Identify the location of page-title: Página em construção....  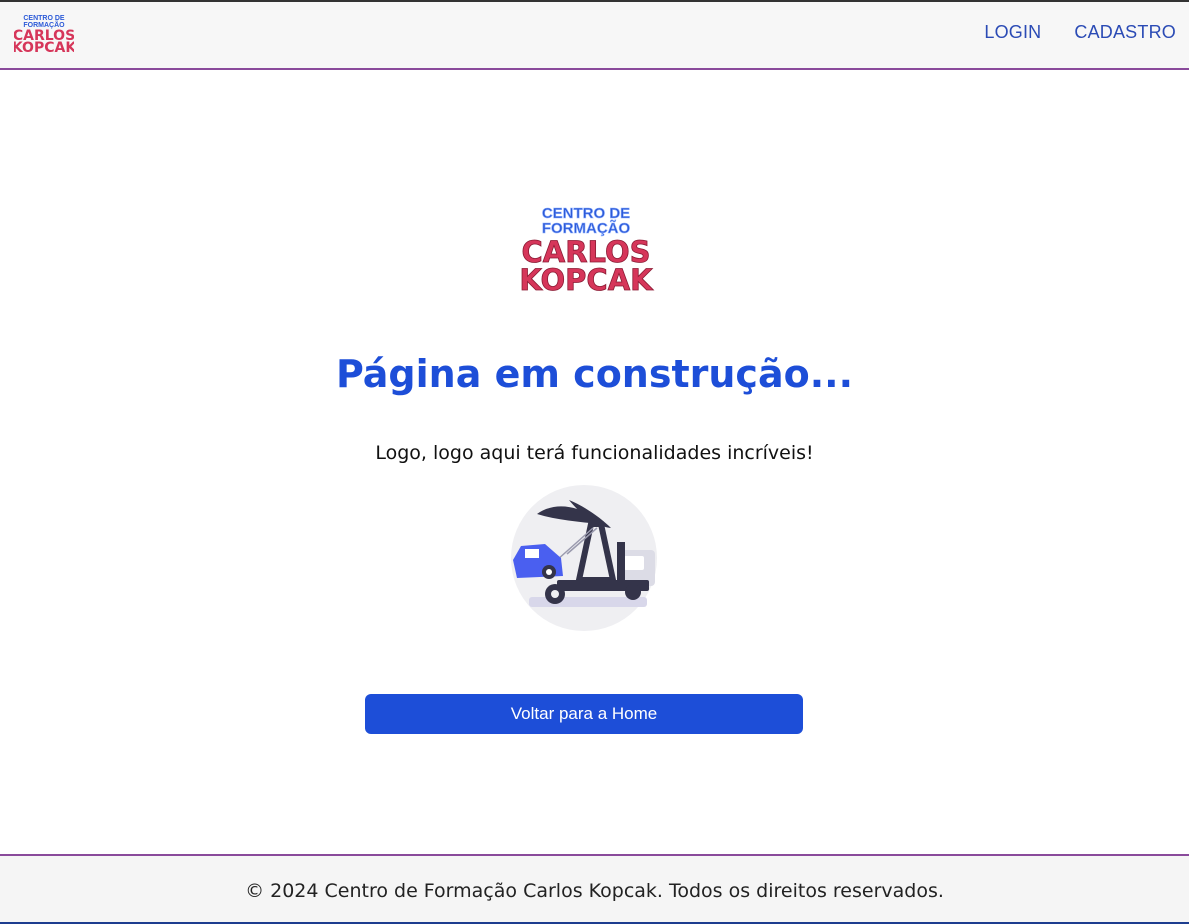
(594, 374).